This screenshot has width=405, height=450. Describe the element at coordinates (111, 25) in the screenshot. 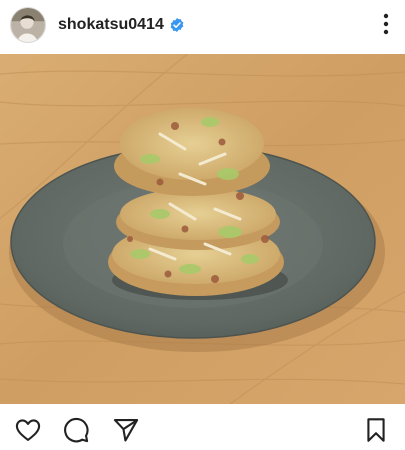

I see `username: shokatsu0414` at that location.